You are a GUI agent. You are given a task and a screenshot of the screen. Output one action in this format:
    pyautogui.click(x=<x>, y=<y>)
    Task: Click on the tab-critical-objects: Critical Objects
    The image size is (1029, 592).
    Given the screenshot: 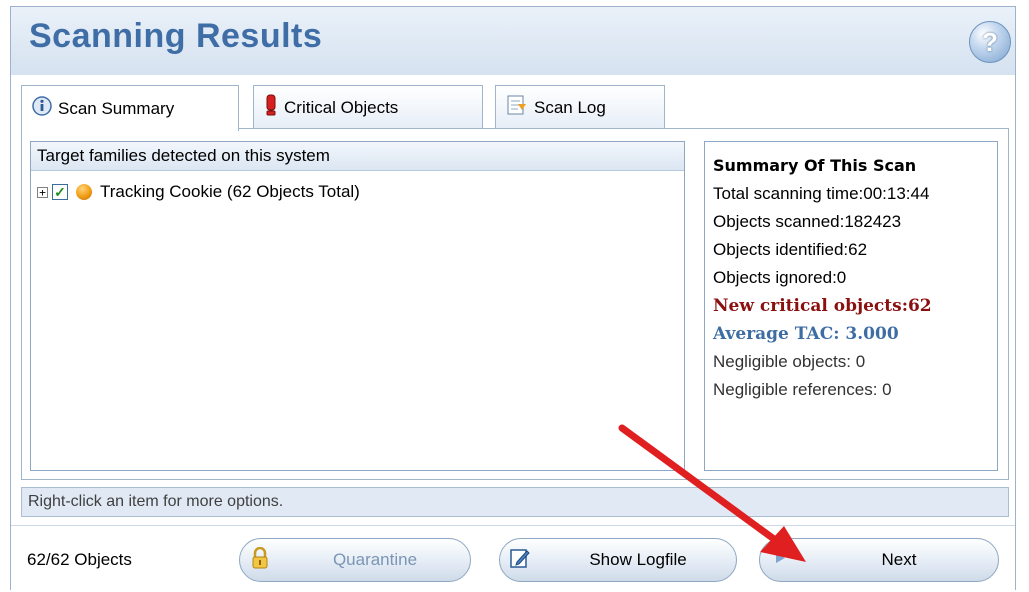 What is the action you would take?
    pyautogui.click(x=368, y=107)
    